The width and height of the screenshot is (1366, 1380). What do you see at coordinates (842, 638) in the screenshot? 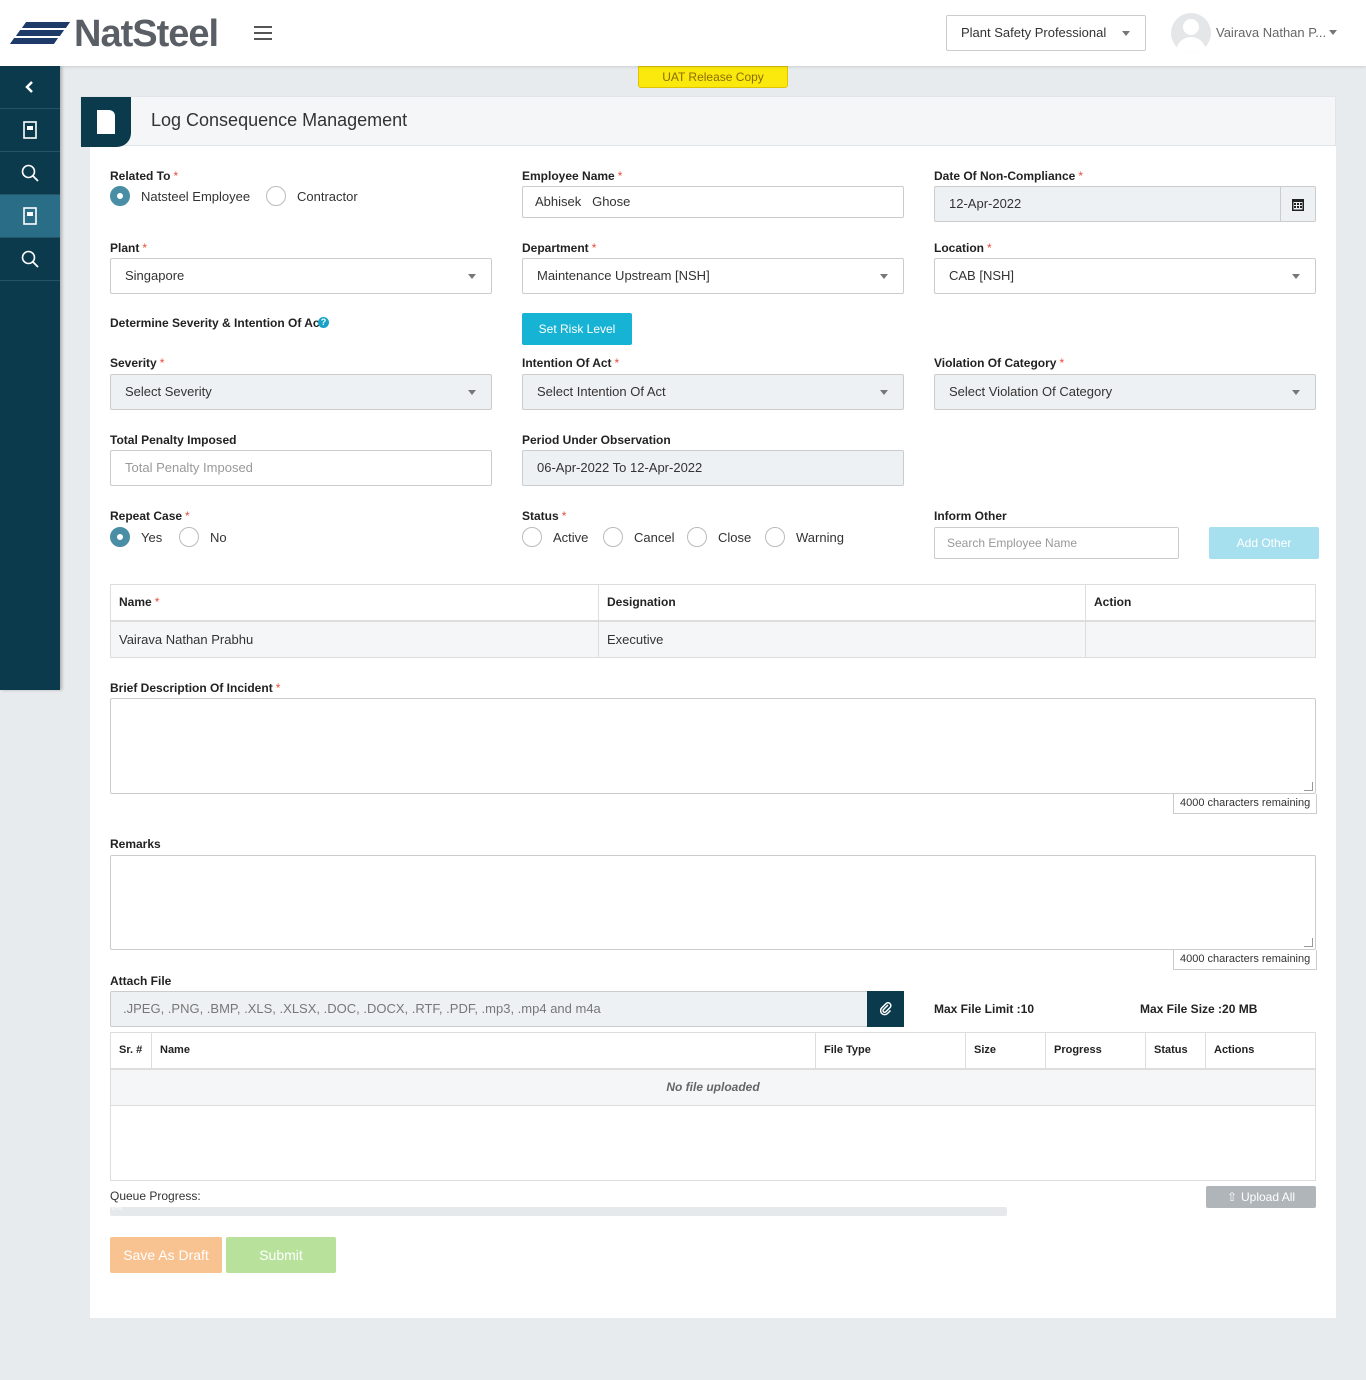
I see `cell-designation: Executive` at bounding box center [842, 638].